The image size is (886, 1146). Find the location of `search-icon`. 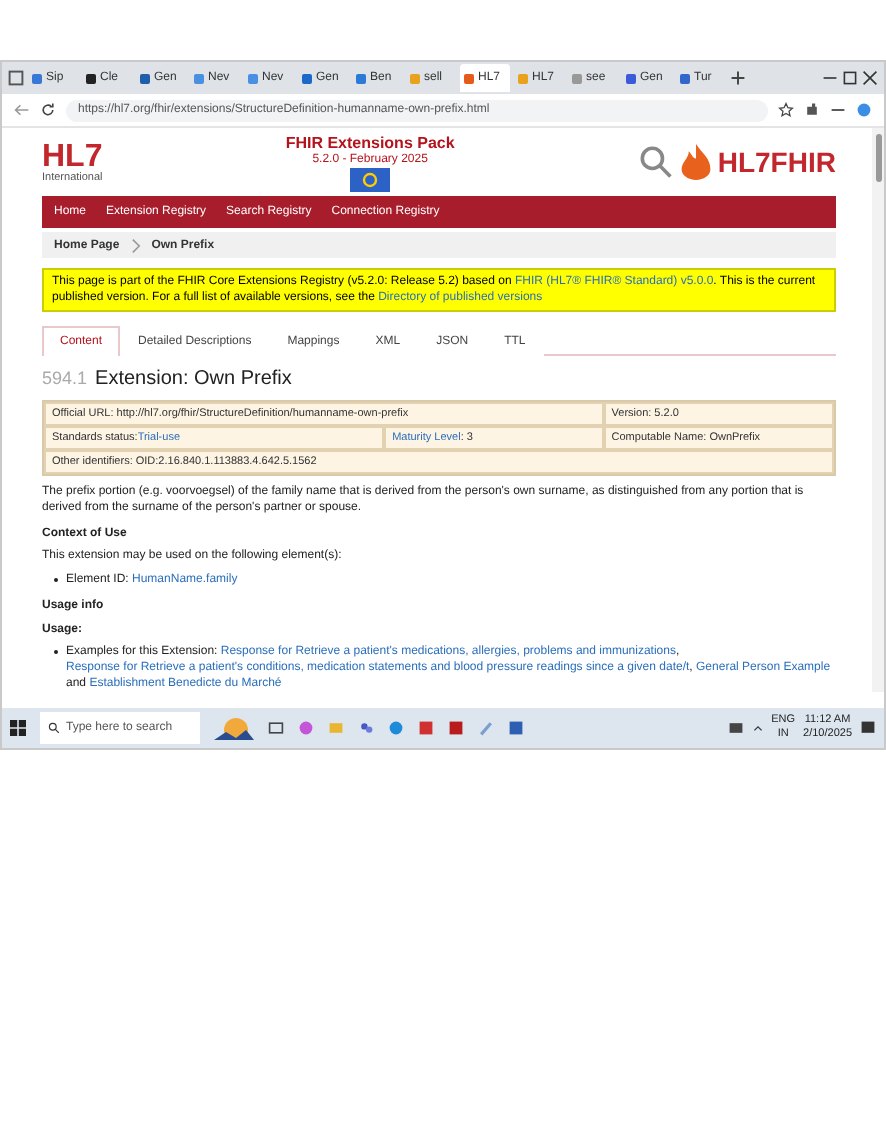

search-icon is located at coordinates (54, 728).